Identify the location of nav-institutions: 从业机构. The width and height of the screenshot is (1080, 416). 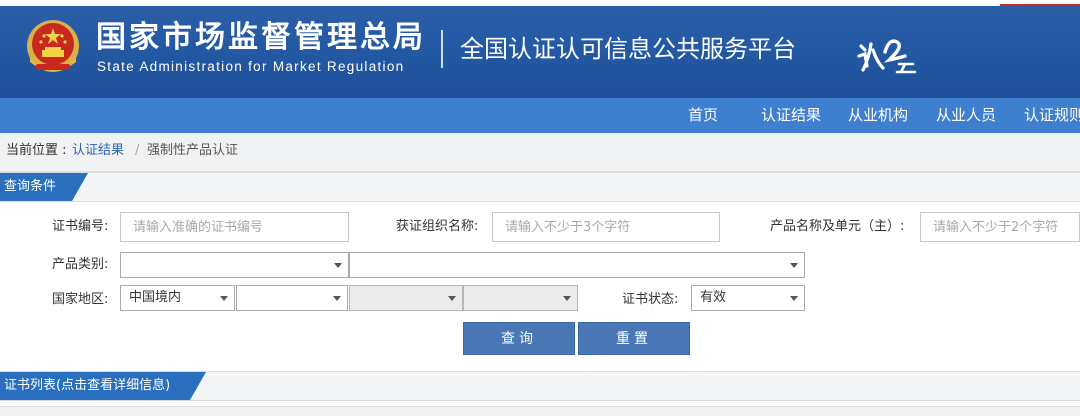
(878, 115).